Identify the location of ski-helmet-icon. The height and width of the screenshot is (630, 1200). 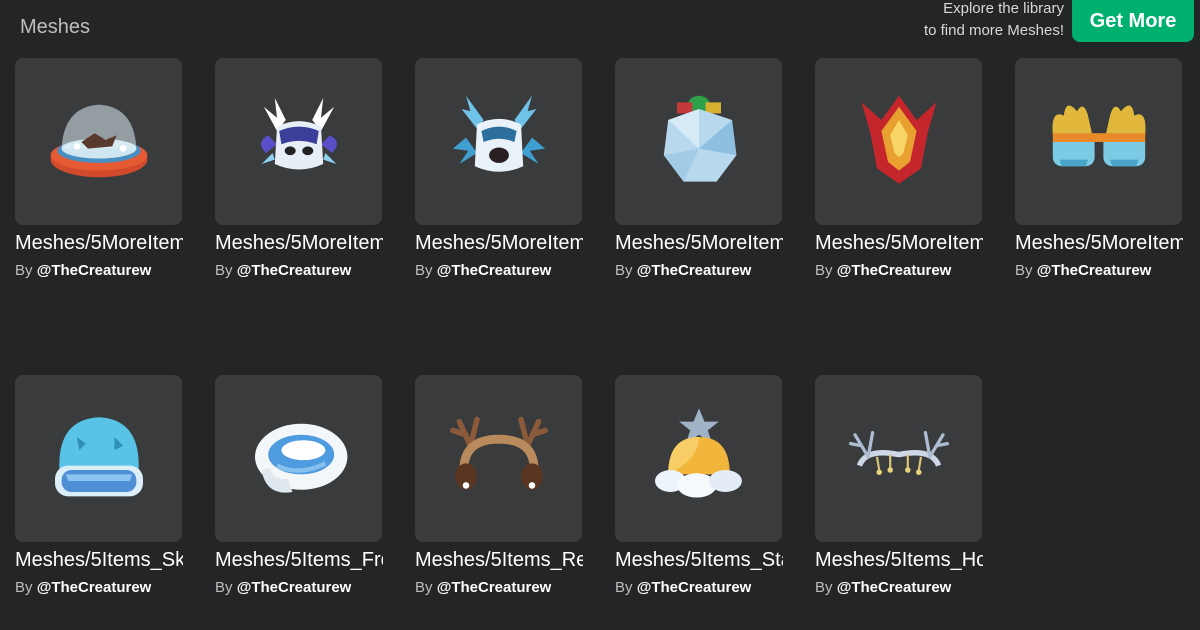
(98, 456).